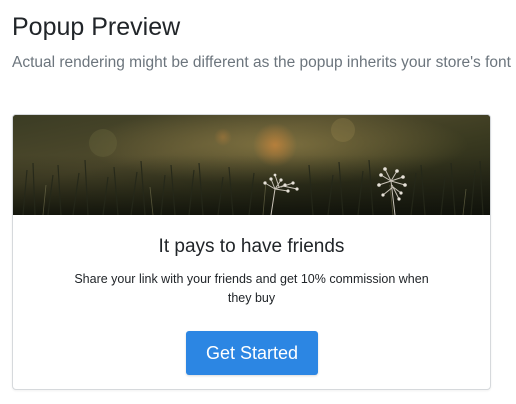 Image resolution: width=516 pixels, height=404 pixels. I want to click on page-title: Popup Preview, so click(96, 27).